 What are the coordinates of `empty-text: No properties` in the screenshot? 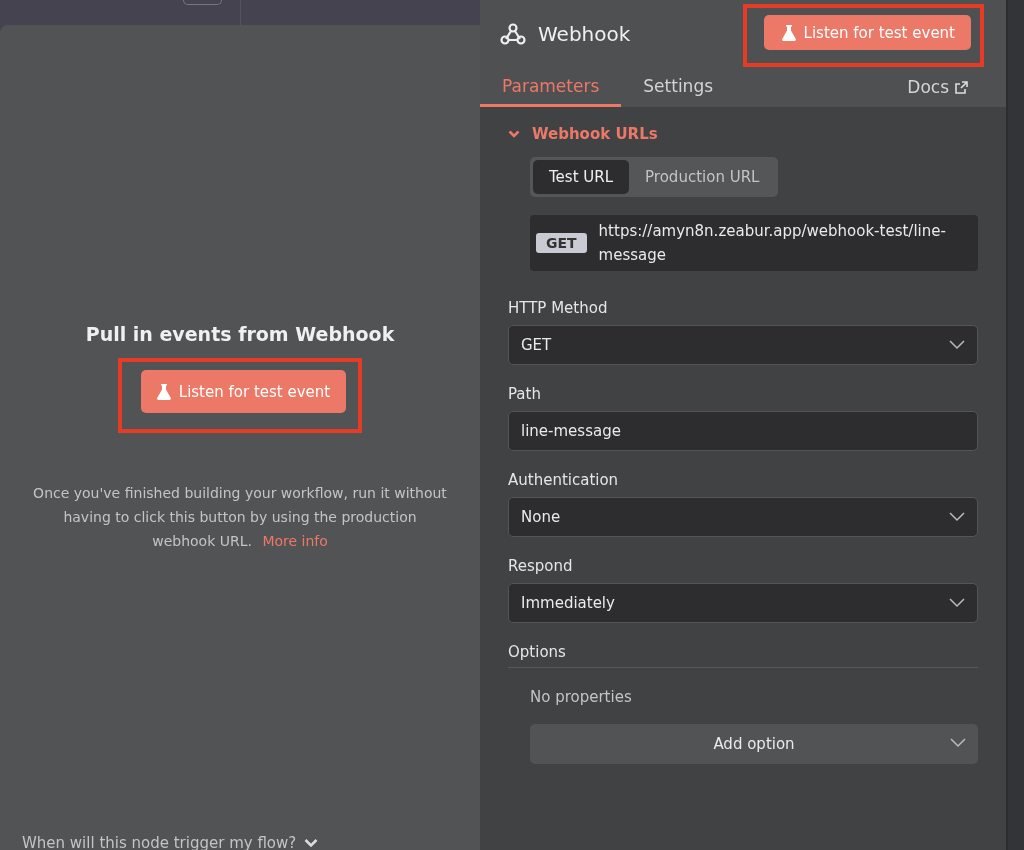 It's located at (581, 697).